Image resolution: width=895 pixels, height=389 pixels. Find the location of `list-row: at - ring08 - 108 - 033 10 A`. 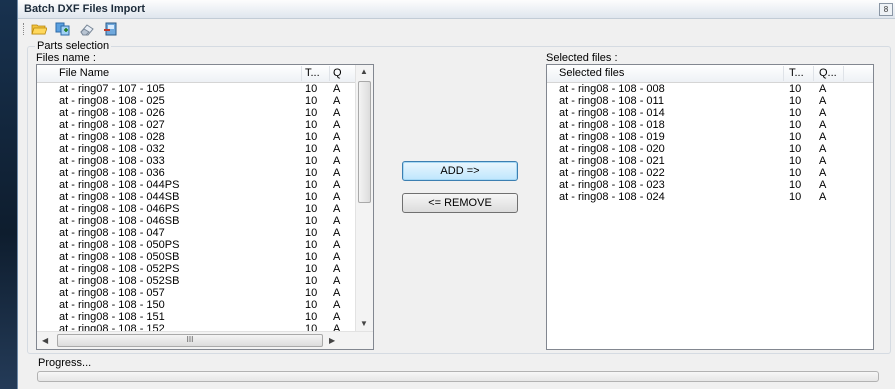

list-row: at - ring08 - 108 - 033 10 A is located at coordinates (196, 161).